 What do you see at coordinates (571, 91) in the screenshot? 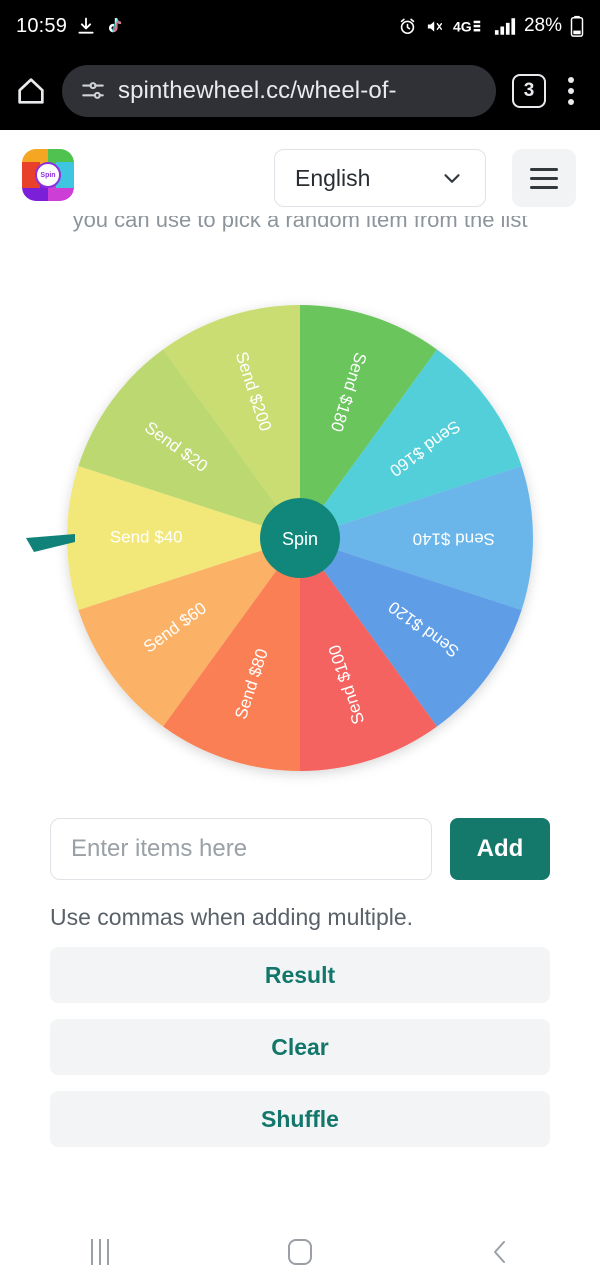
I see `overflow-menu-icon` at bounding box center [571, 91].